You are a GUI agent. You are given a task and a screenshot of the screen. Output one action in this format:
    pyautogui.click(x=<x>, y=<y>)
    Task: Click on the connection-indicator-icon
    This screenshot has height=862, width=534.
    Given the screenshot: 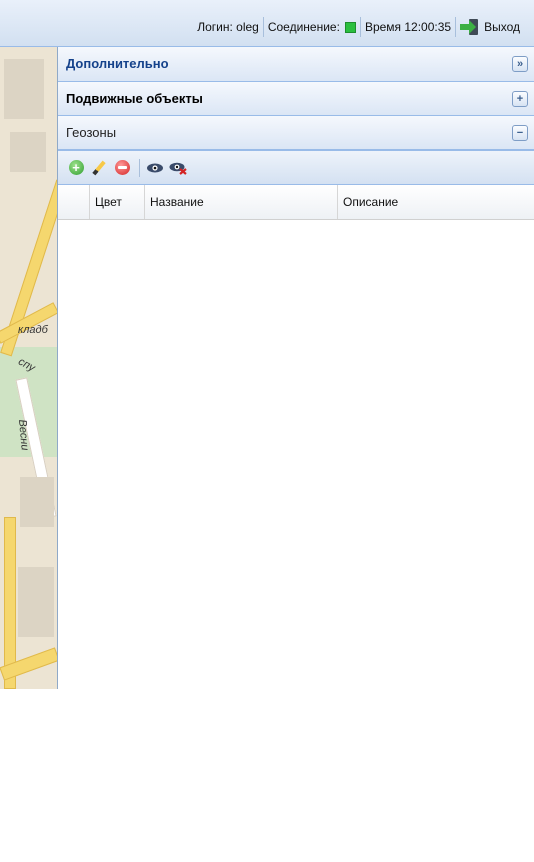 What is the action you would take?
    pyautogui.click(x=350, y=27)
    